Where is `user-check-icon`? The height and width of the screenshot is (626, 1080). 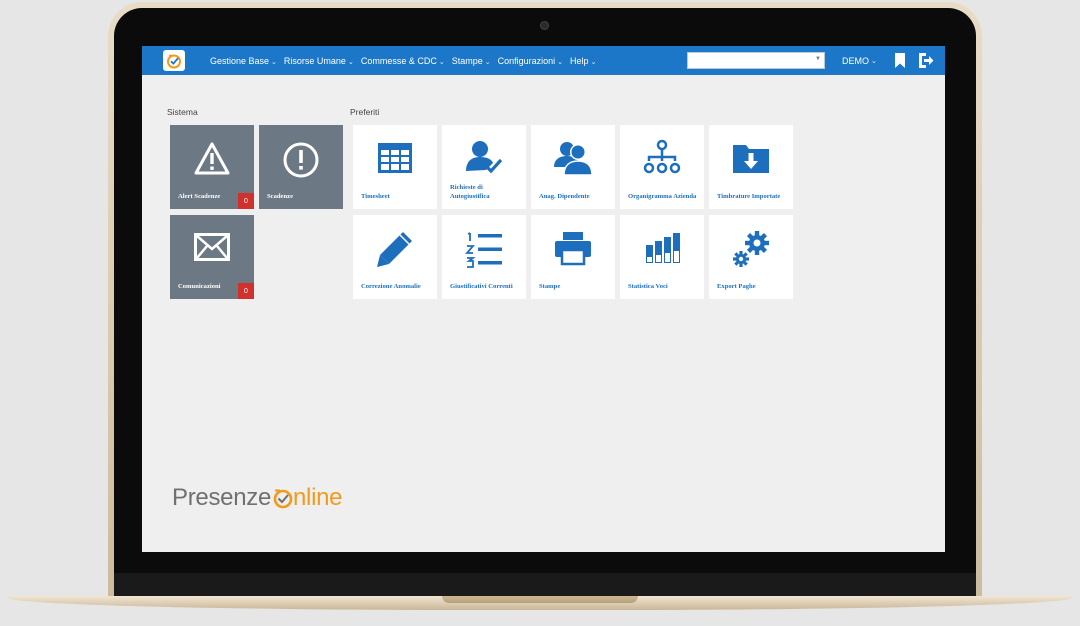
user-check-icon is located at coordinates (484, 157).